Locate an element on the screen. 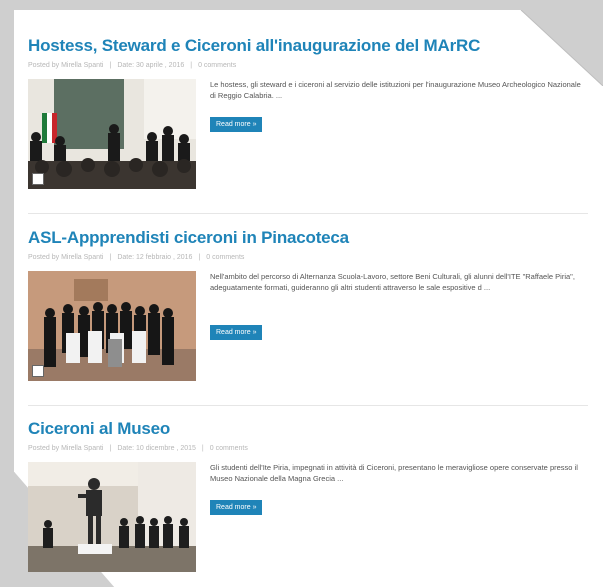  post-date: Date: 10 dicembre , 2015 is located at coordinates (156, 448).